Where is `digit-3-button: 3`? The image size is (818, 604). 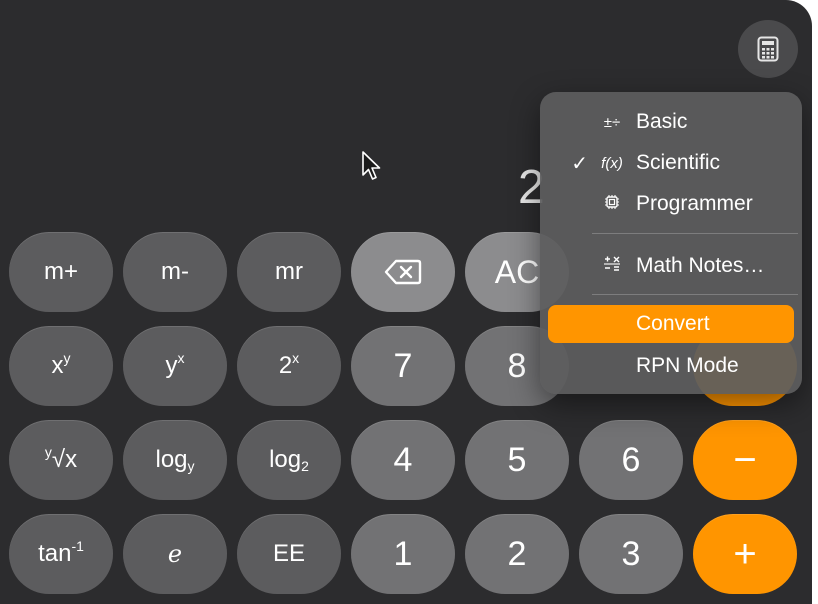
digit-3-button: 3 is located at coordinates (631, 554).